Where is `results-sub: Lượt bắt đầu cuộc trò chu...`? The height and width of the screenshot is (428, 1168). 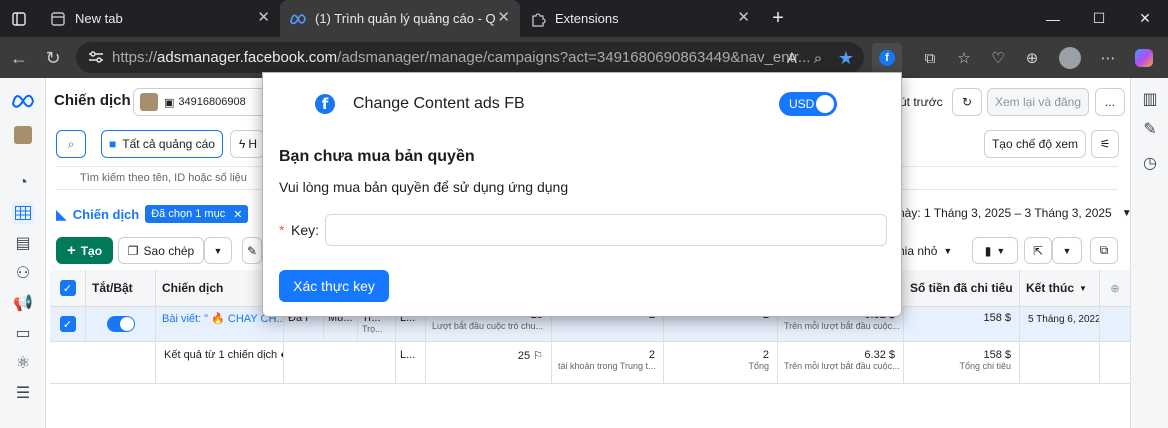
results-sub: Lượt bắt đầu cuộc trò chu... is located at coordinates (487, 326).